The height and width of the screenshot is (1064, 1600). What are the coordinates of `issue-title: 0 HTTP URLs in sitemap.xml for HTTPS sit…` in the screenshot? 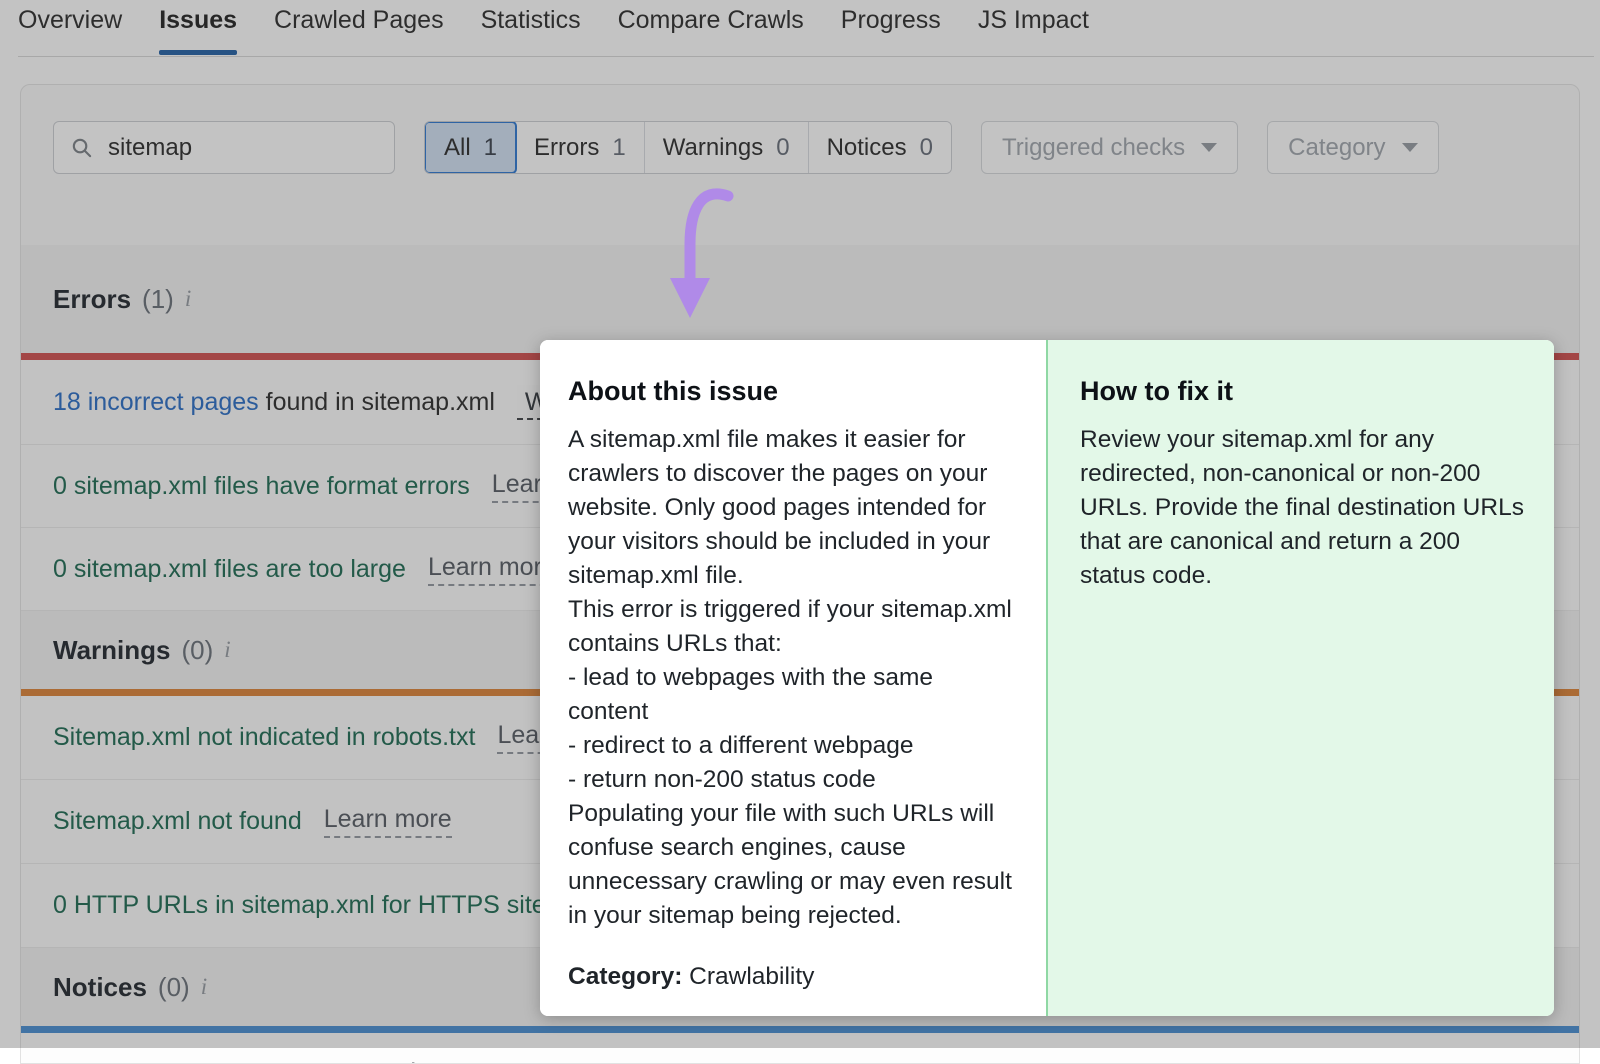 It's located at (299, 905).